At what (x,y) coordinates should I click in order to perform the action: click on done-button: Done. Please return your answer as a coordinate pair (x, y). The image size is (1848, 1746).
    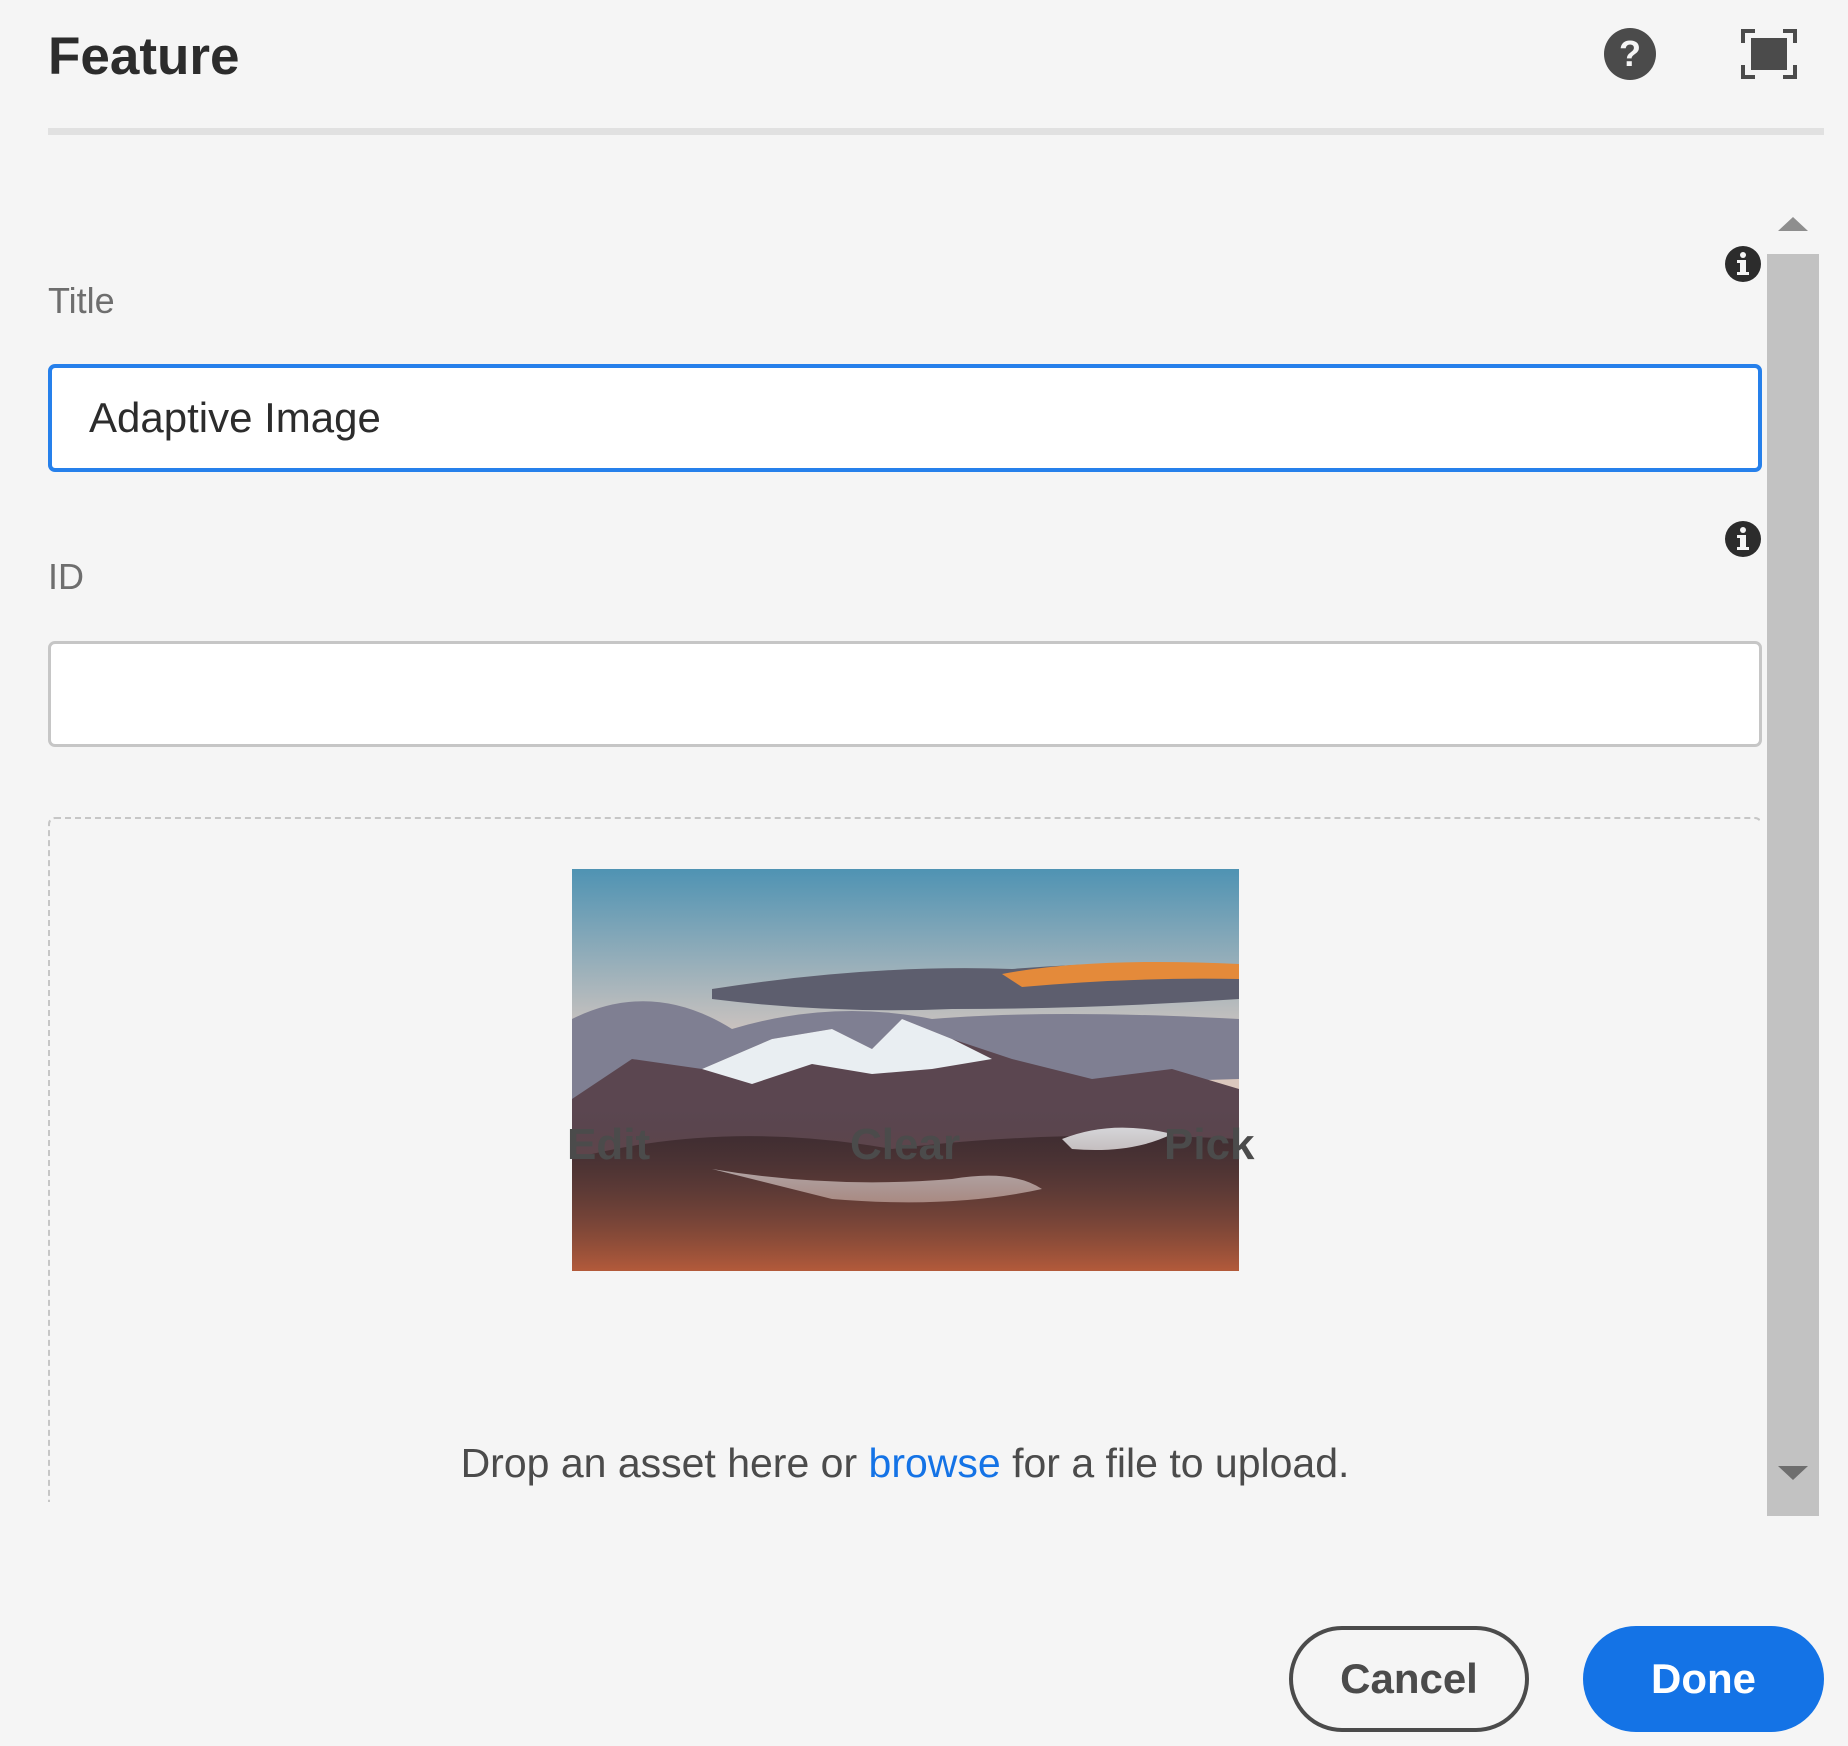
    Looking at the image, I should click on (1703, 1679).